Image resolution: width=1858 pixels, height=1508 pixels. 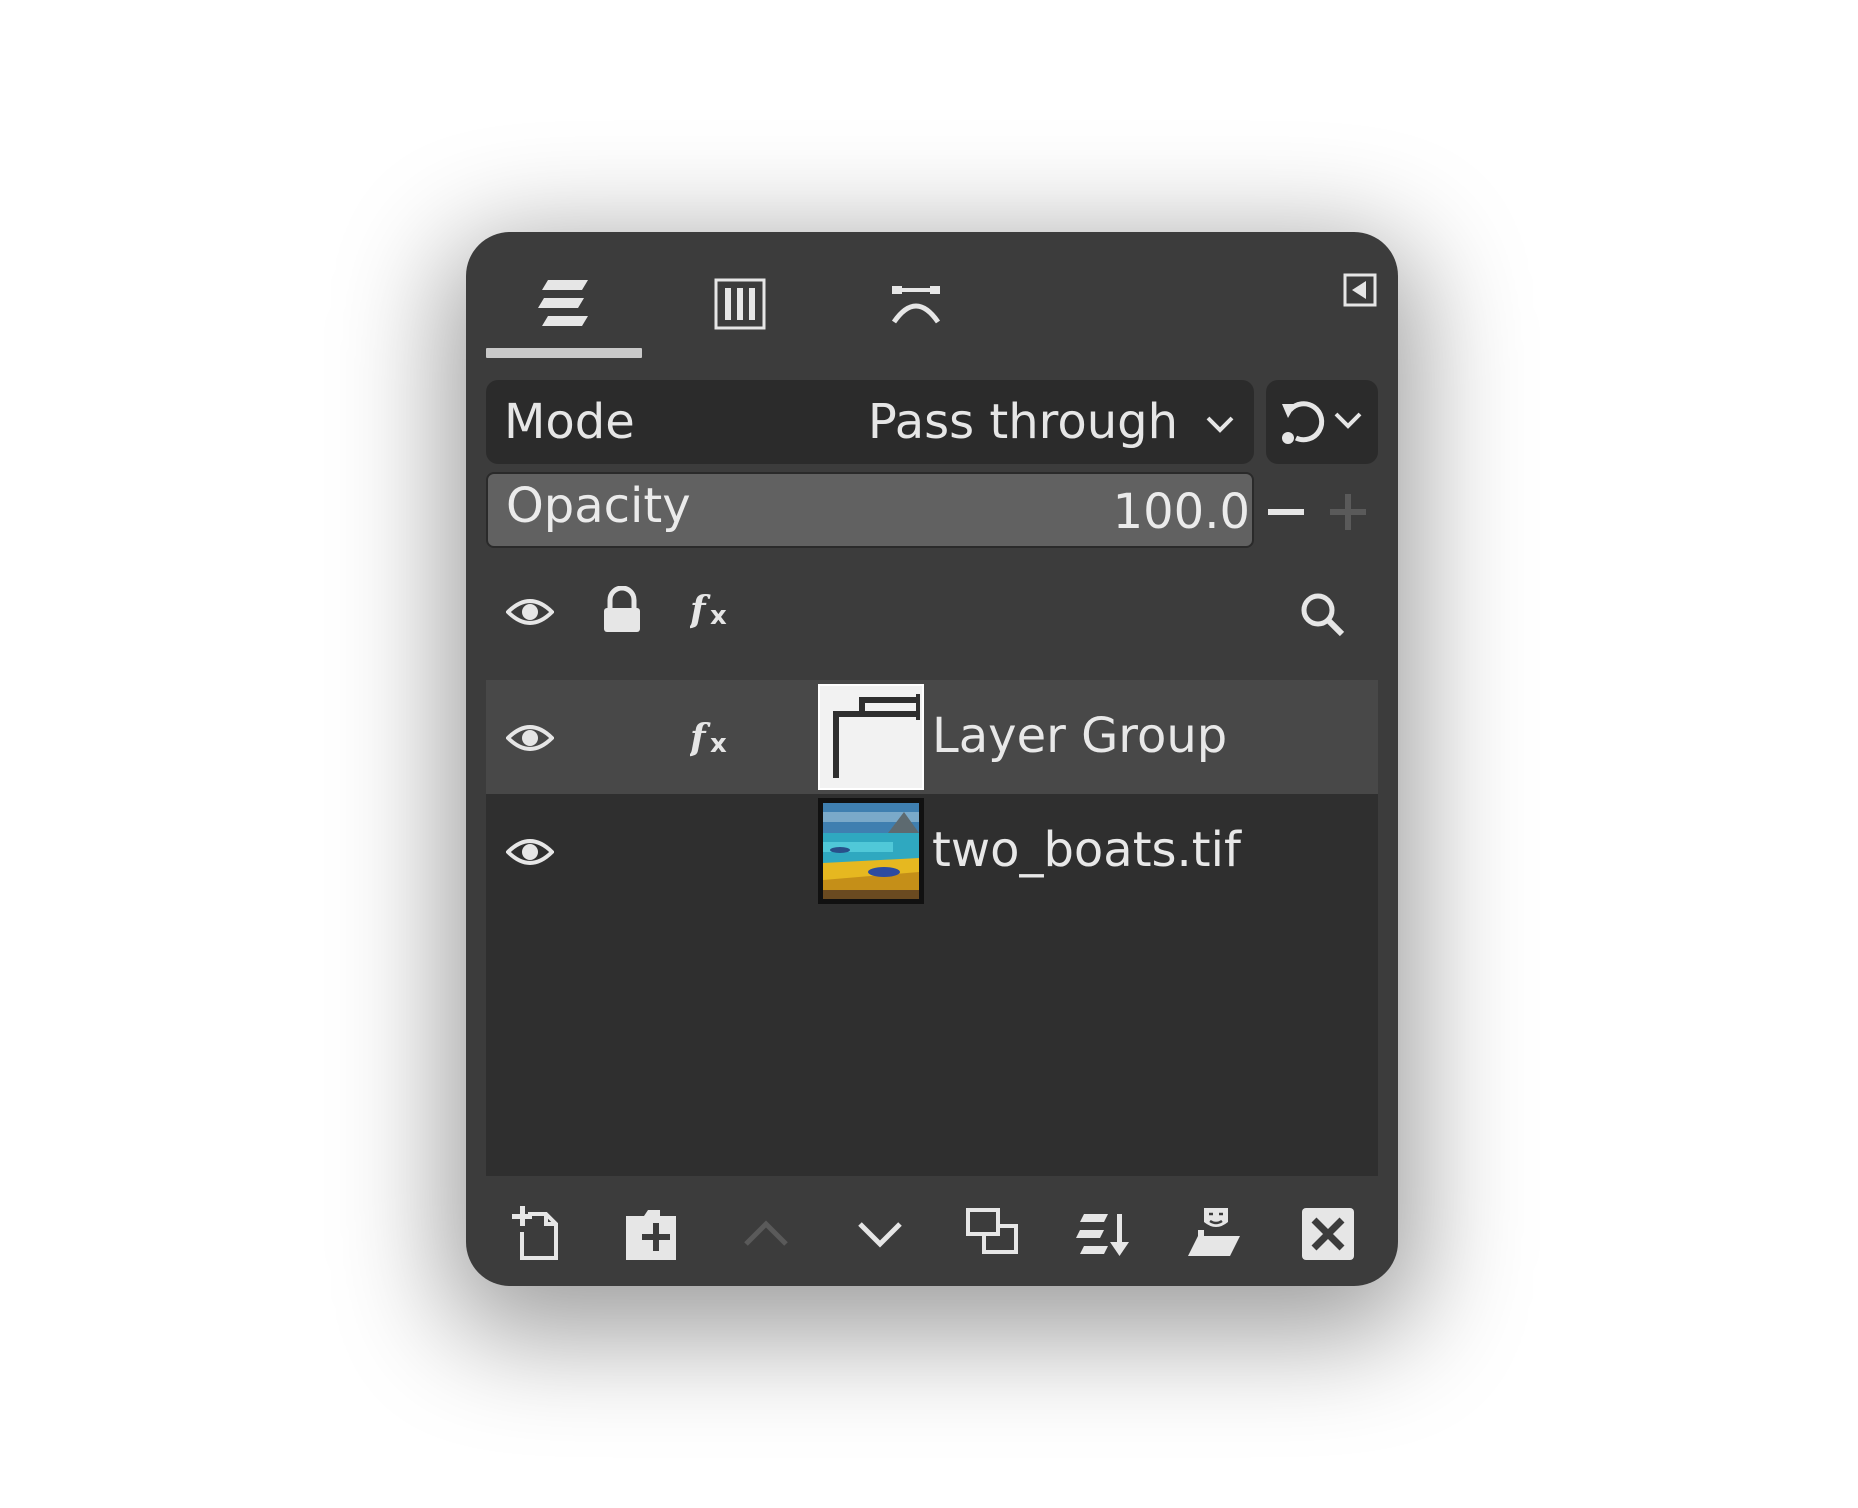 I want to click on duplicate-layer-button, so click(x=992, y=1234).